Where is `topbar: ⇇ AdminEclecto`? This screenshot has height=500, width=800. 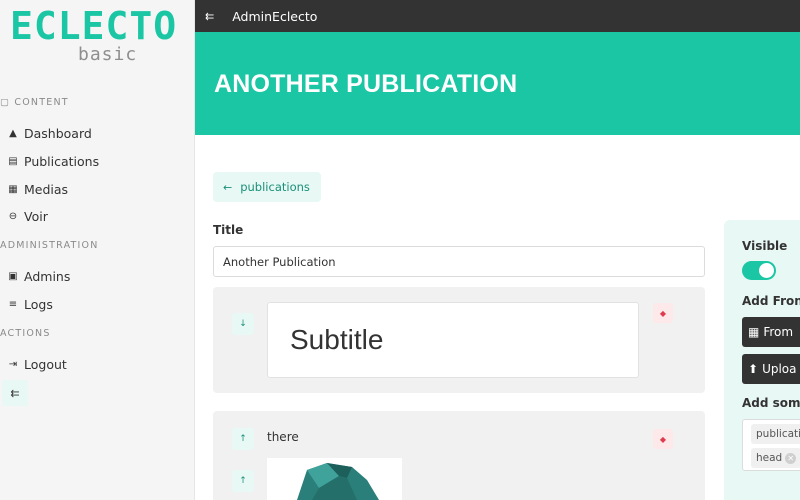
topbar: ⇇ AdminEclecto is located at coordinates (497, 16).